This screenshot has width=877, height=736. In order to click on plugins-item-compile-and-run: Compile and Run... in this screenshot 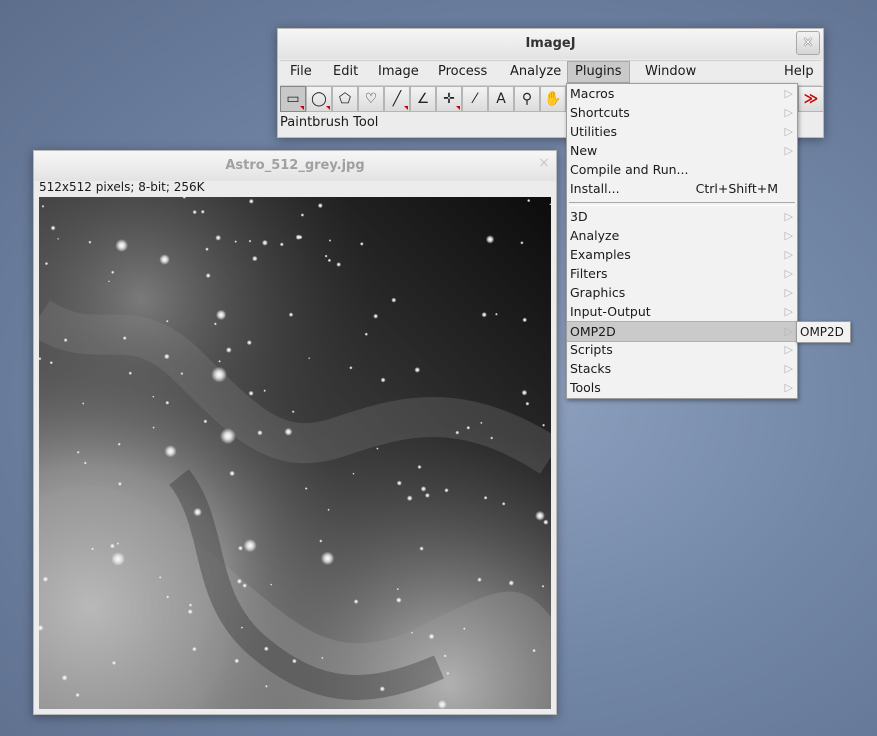, I will do `click(682, 169)`.